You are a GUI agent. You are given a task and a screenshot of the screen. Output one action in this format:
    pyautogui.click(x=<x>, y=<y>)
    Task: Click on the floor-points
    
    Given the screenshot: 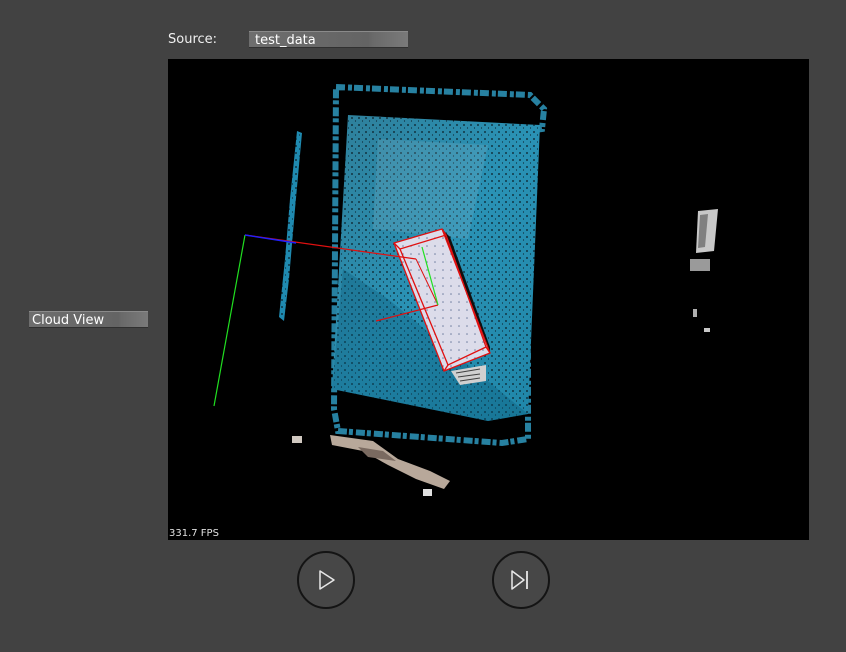 What is the action you would take?
    pyautogui.click(x=371, y=465)
    